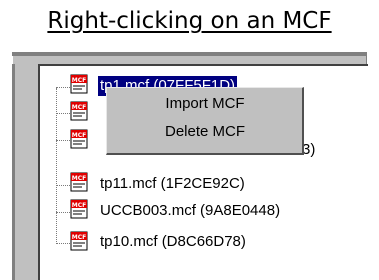 Image resolution: width=379 pixels, height=280 pixels. I want to click on menu-item-delete-mcf: Delete MCF, so click(205, 132).